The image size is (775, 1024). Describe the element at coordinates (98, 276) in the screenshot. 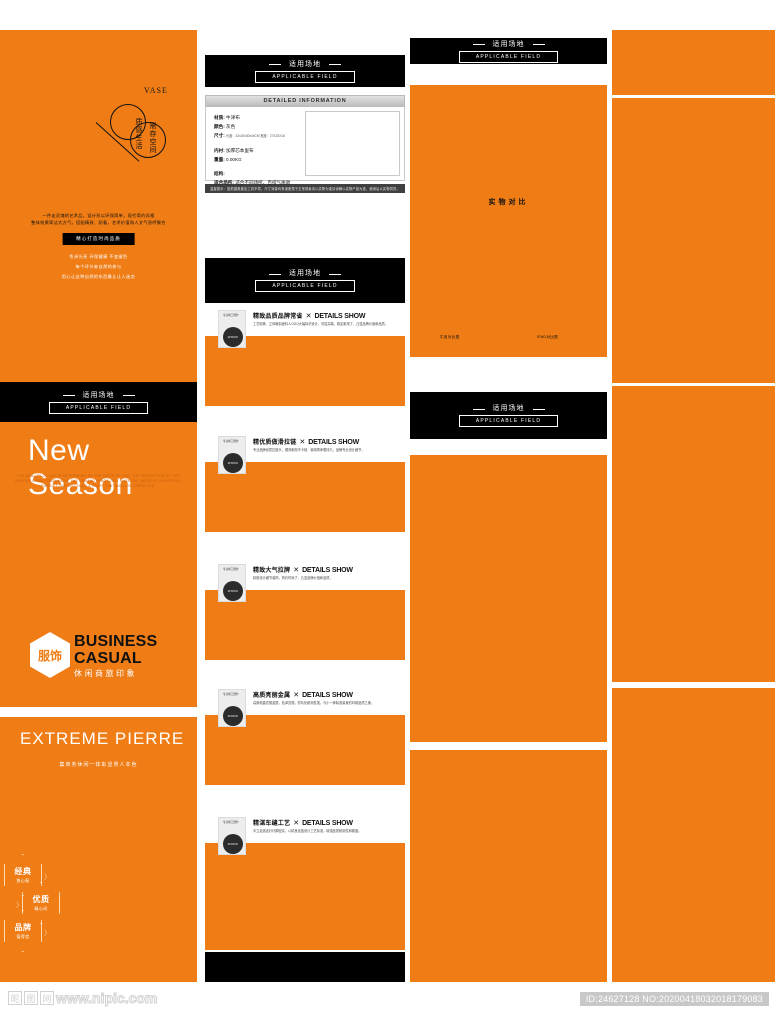

I see `hero-subtext-line-3: 用心让这种自然的东西最让让人迷恋` at that location.